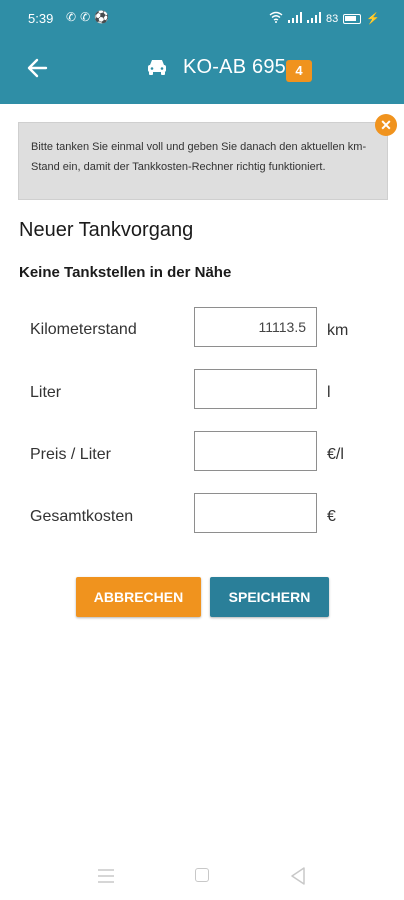 This screenshot has height=900, width=404. What do you see at coordinates (82, 516) in the screenshot?
I see `total-cost-label: Gesamtkosten` at bounding box center [82, 516].